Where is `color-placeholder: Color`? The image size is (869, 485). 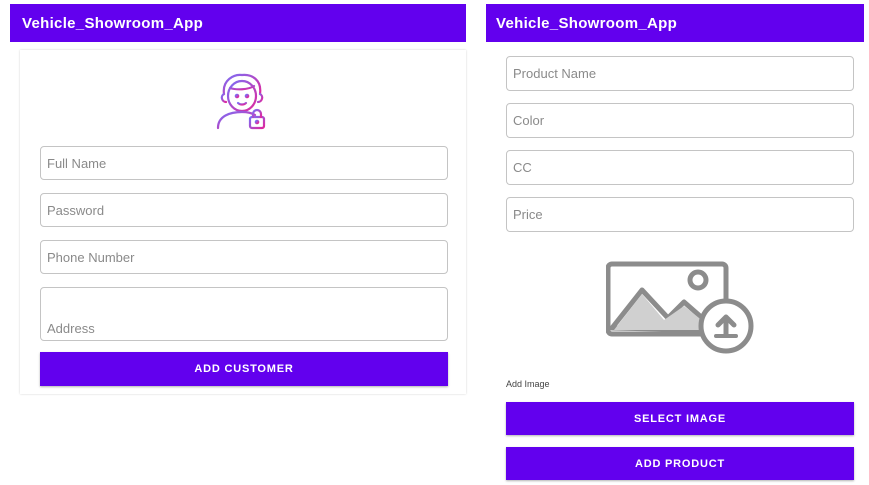 color-placeholder: Color is located at coordinates (529, 120).